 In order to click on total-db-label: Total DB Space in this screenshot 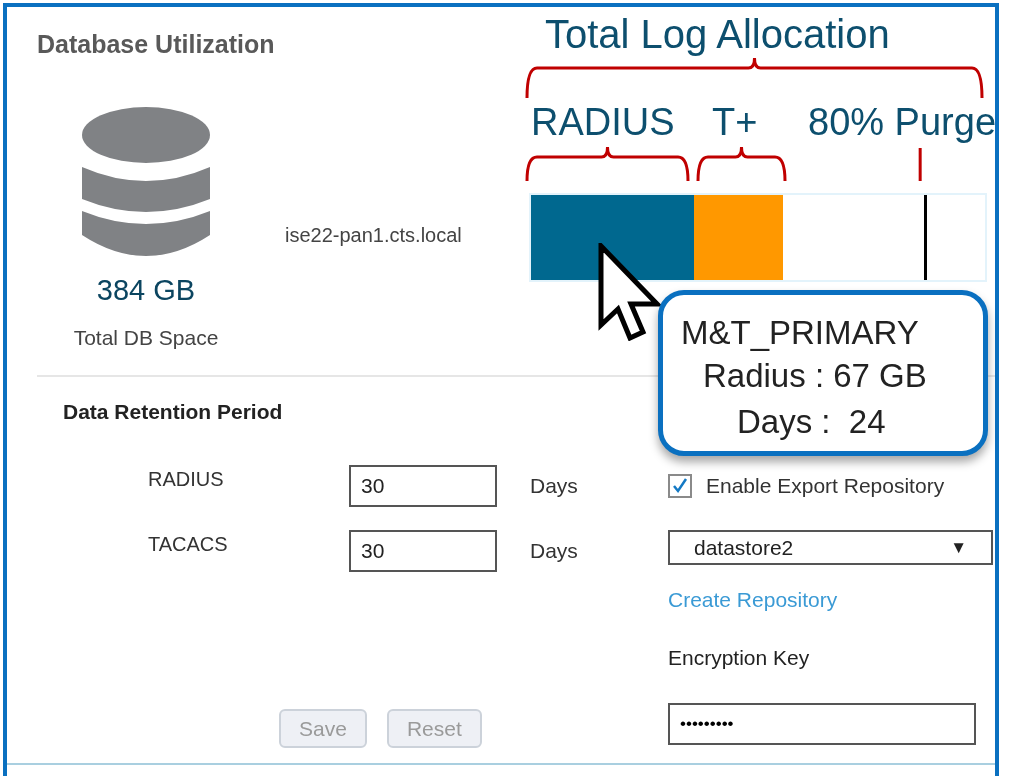, I will do `click(146, 337)`.